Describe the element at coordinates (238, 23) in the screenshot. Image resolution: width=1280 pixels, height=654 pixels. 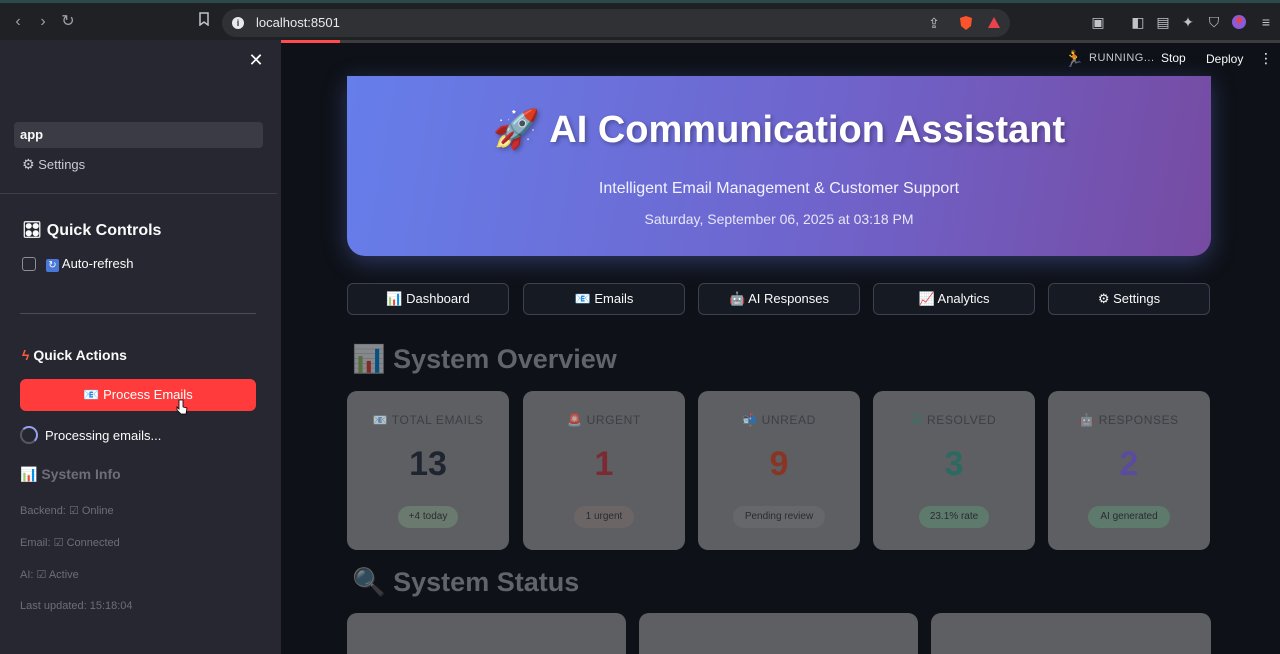
I see `site-info-icon: i` at that location.